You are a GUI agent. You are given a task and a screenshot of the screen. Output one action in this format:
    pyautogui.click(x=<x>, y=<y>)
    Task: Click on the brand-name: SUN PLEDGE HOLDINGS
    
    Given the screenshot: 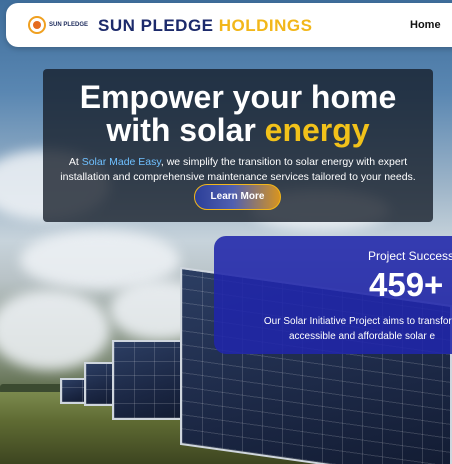 What is the action you would take?
    pyautogui.click(x=205, y=26)
    